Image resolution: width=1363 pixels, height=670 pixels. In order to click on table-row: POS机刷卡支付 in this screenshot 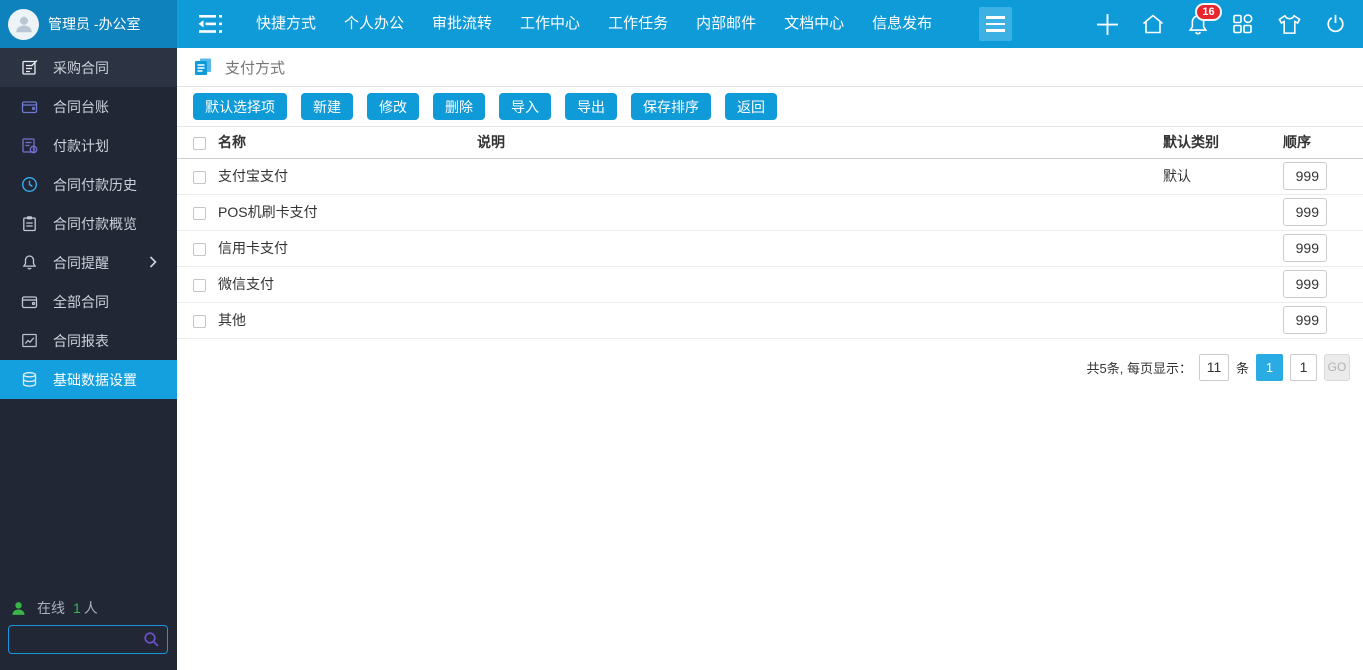, I will do `click(770, 212)`.